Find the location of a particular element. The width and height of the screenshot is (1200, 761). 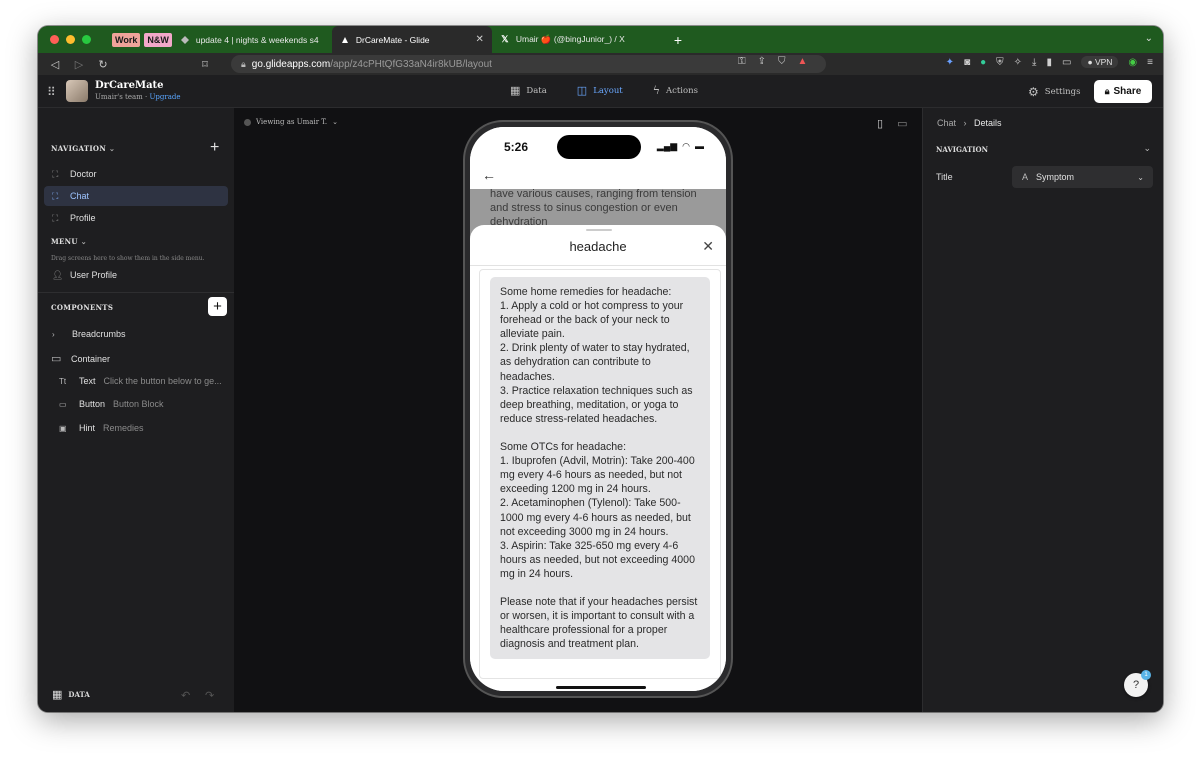

minimize-window-button is located at coordinates (70, 39).